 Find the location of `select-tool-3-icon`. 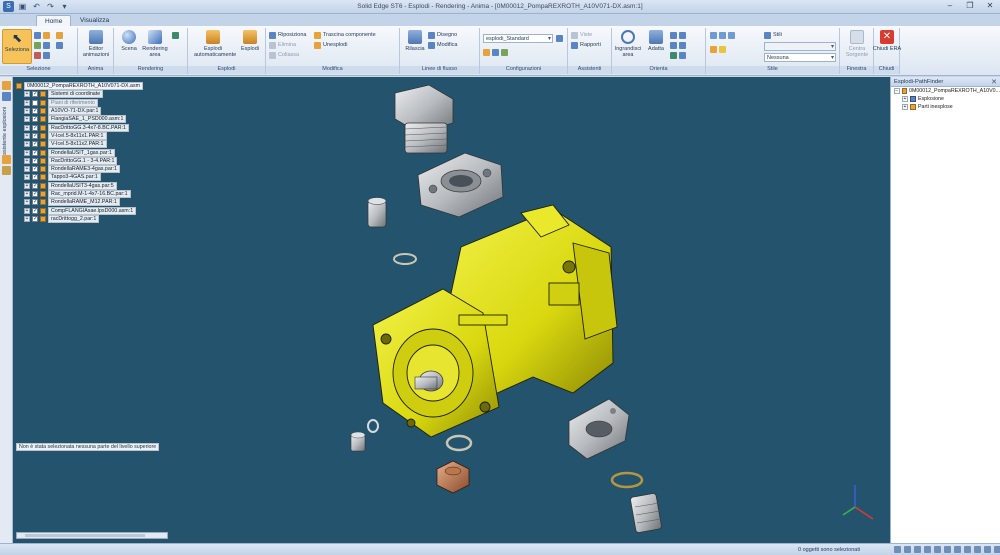

select-tool-3-icon is located at coordinates (42, 55).